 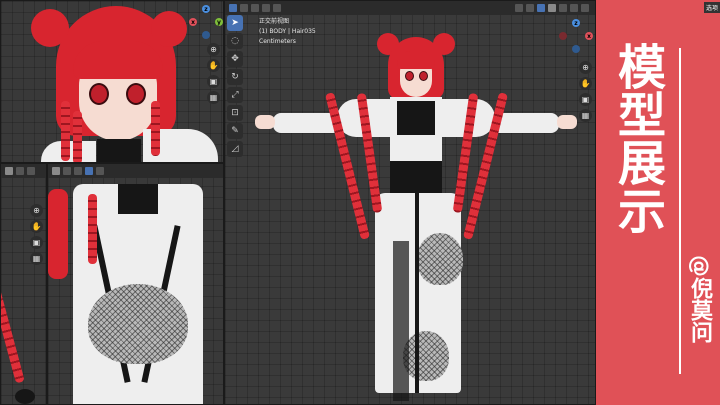 What do you see at coordinates (135, 284) in the screenshot?
I see `body-viewport` at bounding box center [135, 284].